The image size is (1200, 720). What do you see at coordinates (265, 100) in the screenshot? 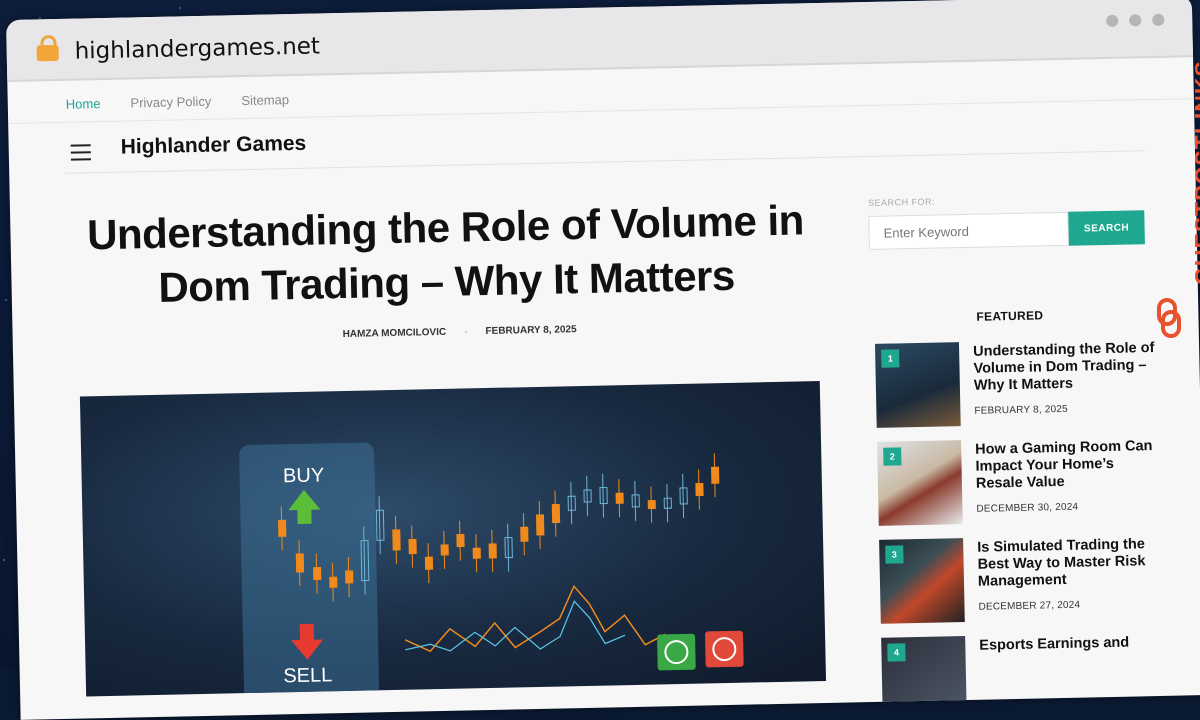
I see `nav-sitemap: Sitemap` at bounding box center [265, 100].